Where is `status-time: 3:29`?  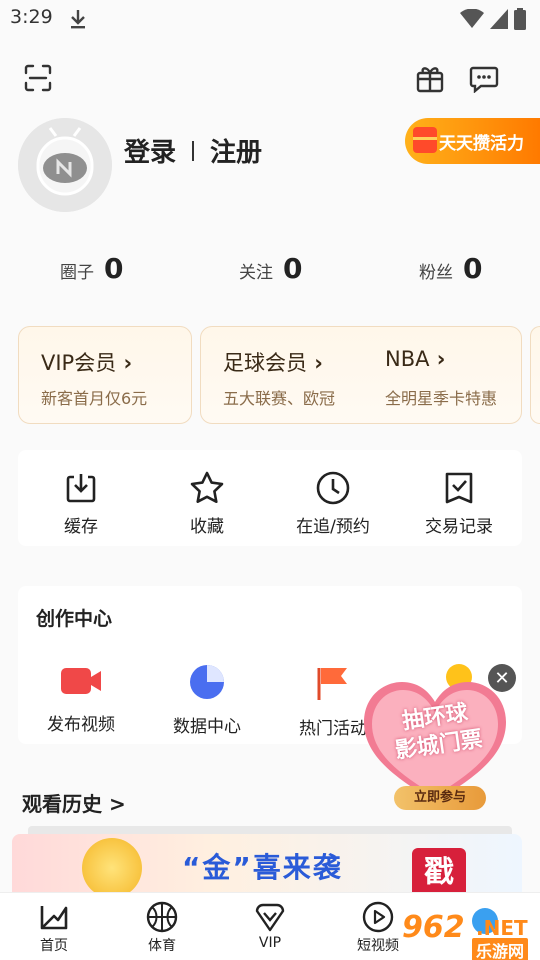
status-time: 3:29 is located at coordinates (31, 17).